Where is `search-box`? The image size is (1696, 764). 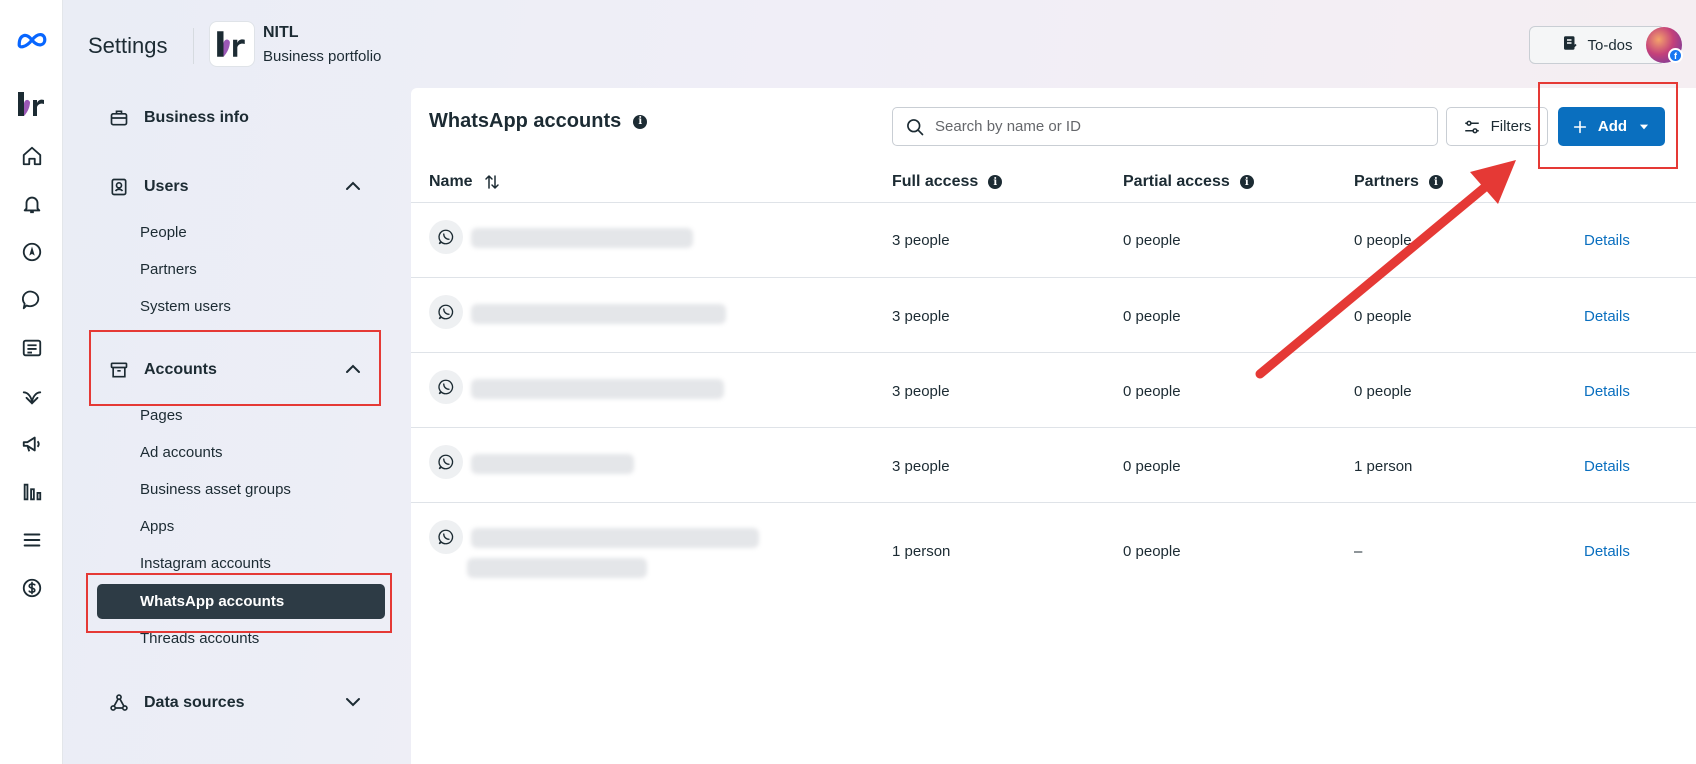
search-box is located at coordinates (1165, 126).